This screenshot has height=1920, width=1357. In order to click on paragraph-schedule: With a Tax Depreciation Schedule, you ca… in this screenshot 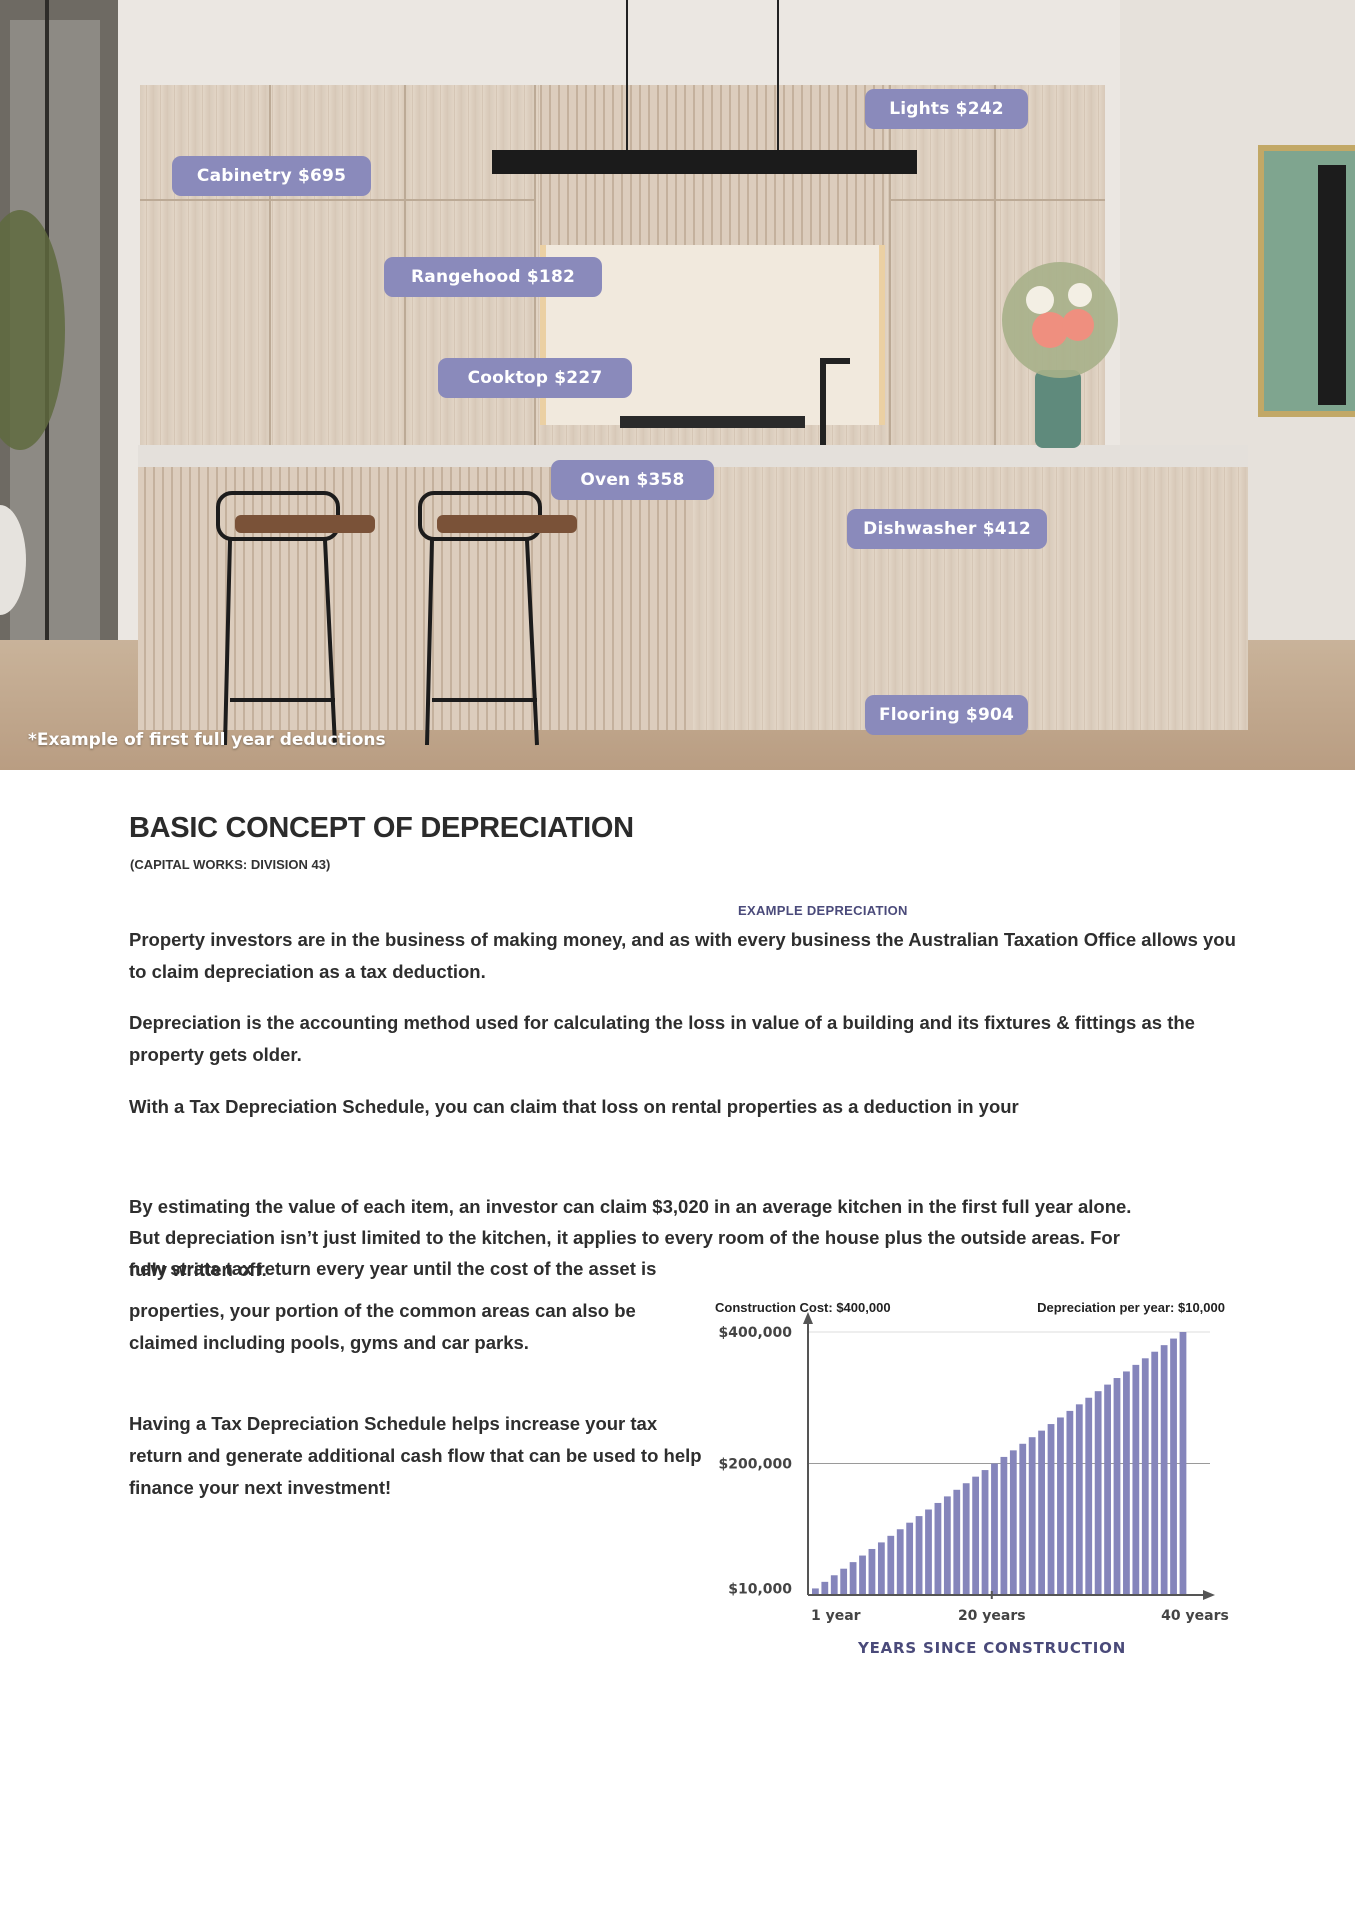, I will do `click(574, 1106)`.